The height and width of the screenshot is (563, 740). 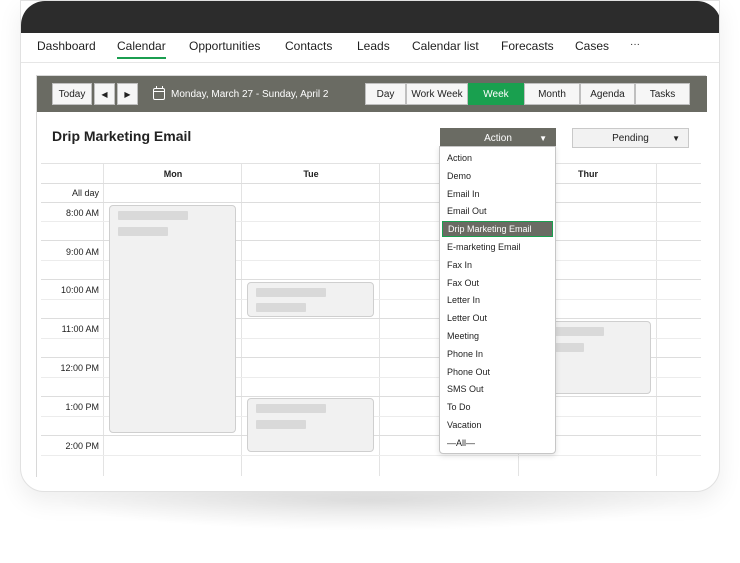 I want to click on day-header-mon: Mon, so click(x=173, y=173).